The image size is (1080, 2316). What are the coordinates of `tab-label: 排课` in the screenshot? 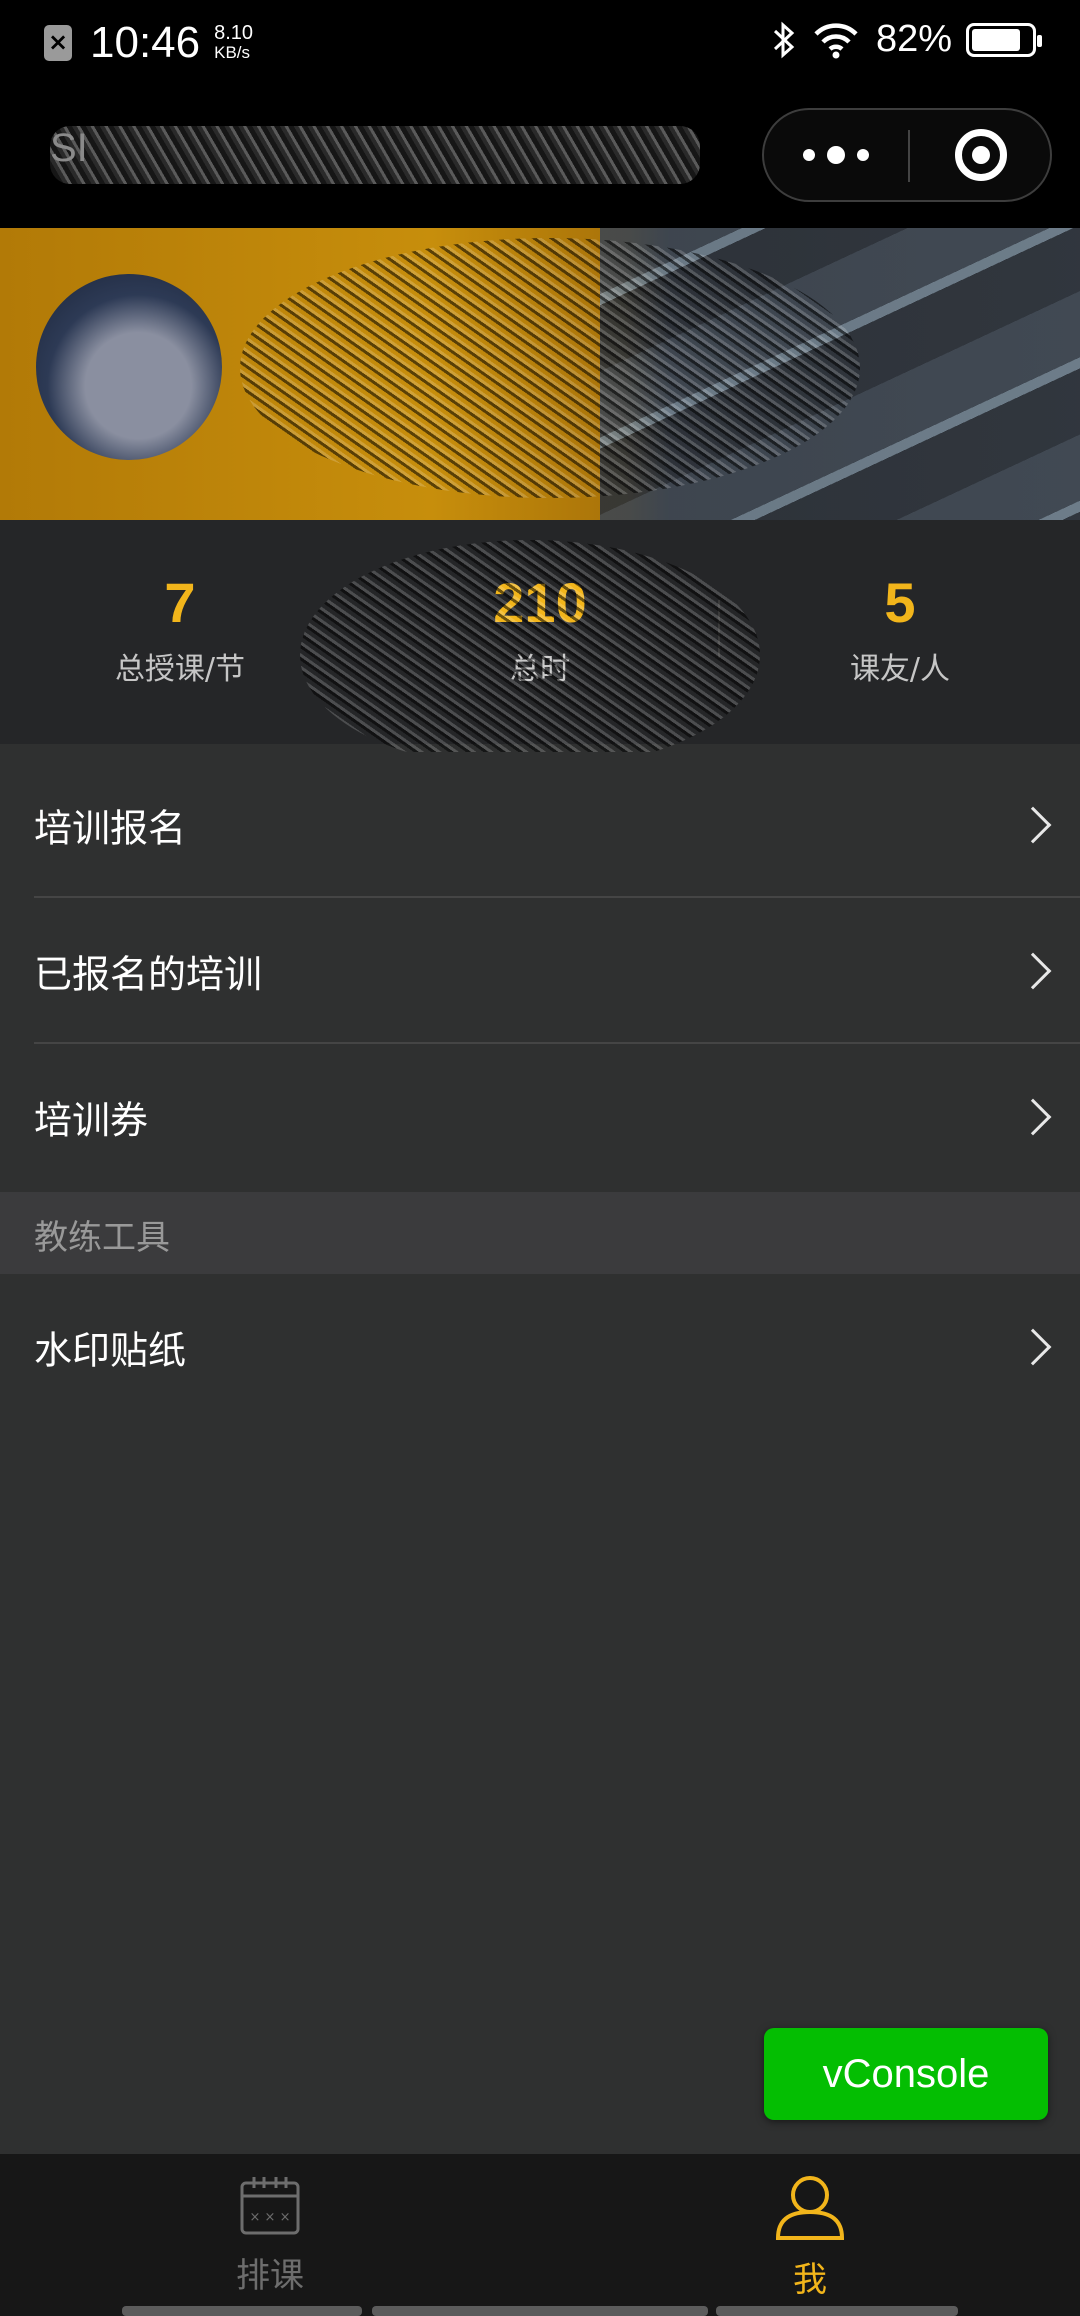 It's located at (270, 2276).